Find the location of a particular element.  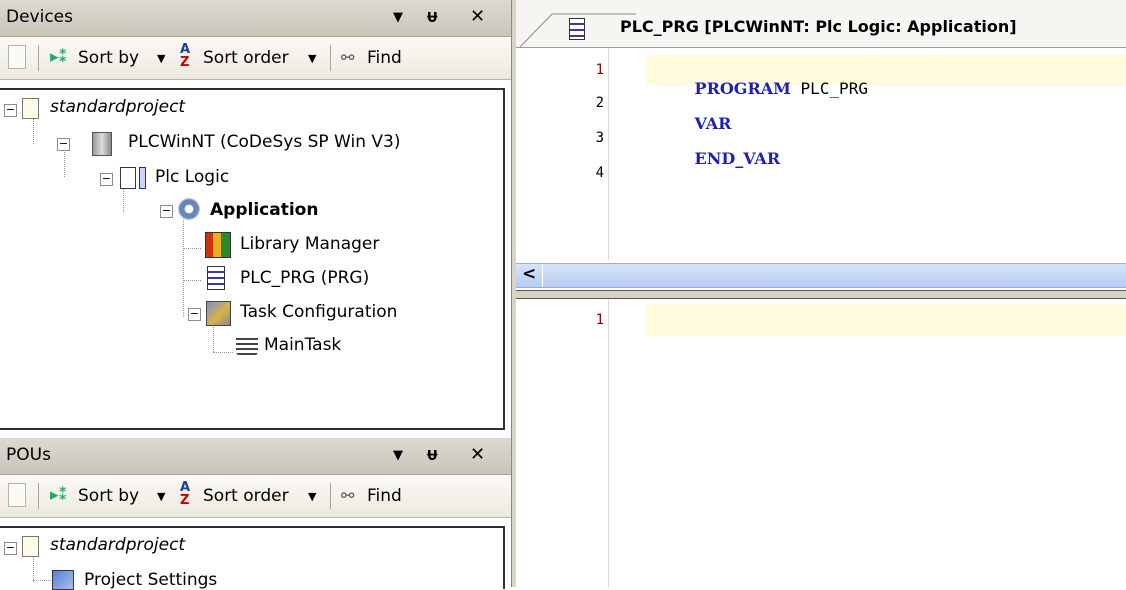

line-number: 4 is located at coordinates (599, 173).